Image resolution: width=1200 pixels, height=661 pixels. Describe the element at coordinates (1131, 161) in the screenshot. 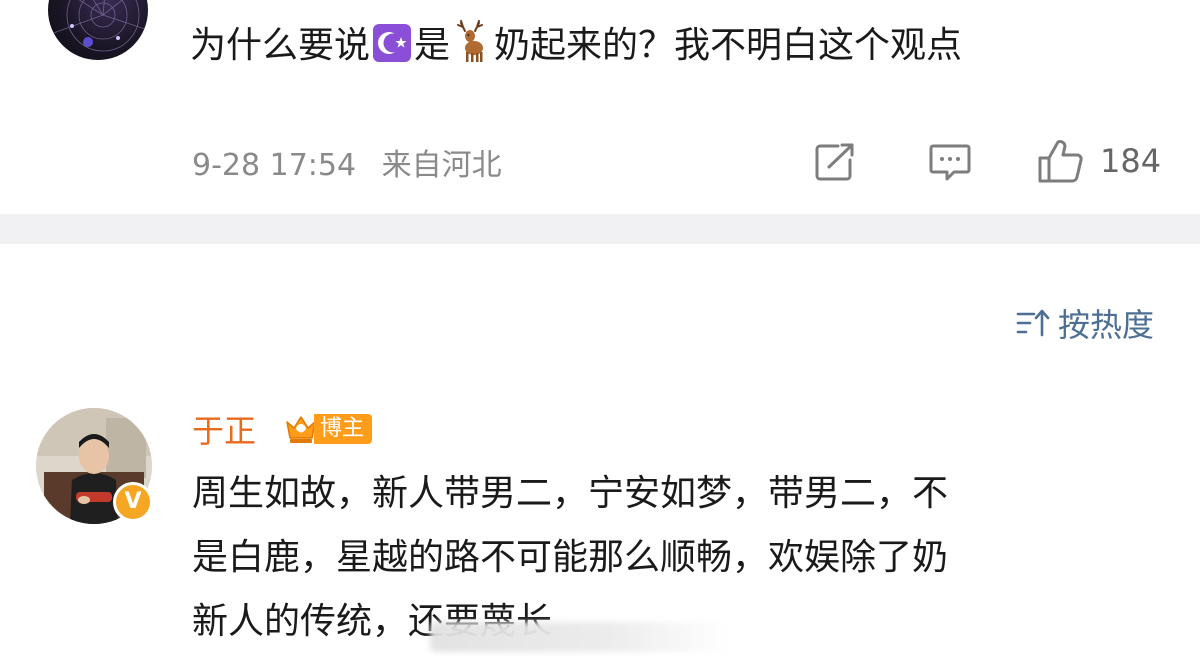

I see `like-count: 184` at that location.